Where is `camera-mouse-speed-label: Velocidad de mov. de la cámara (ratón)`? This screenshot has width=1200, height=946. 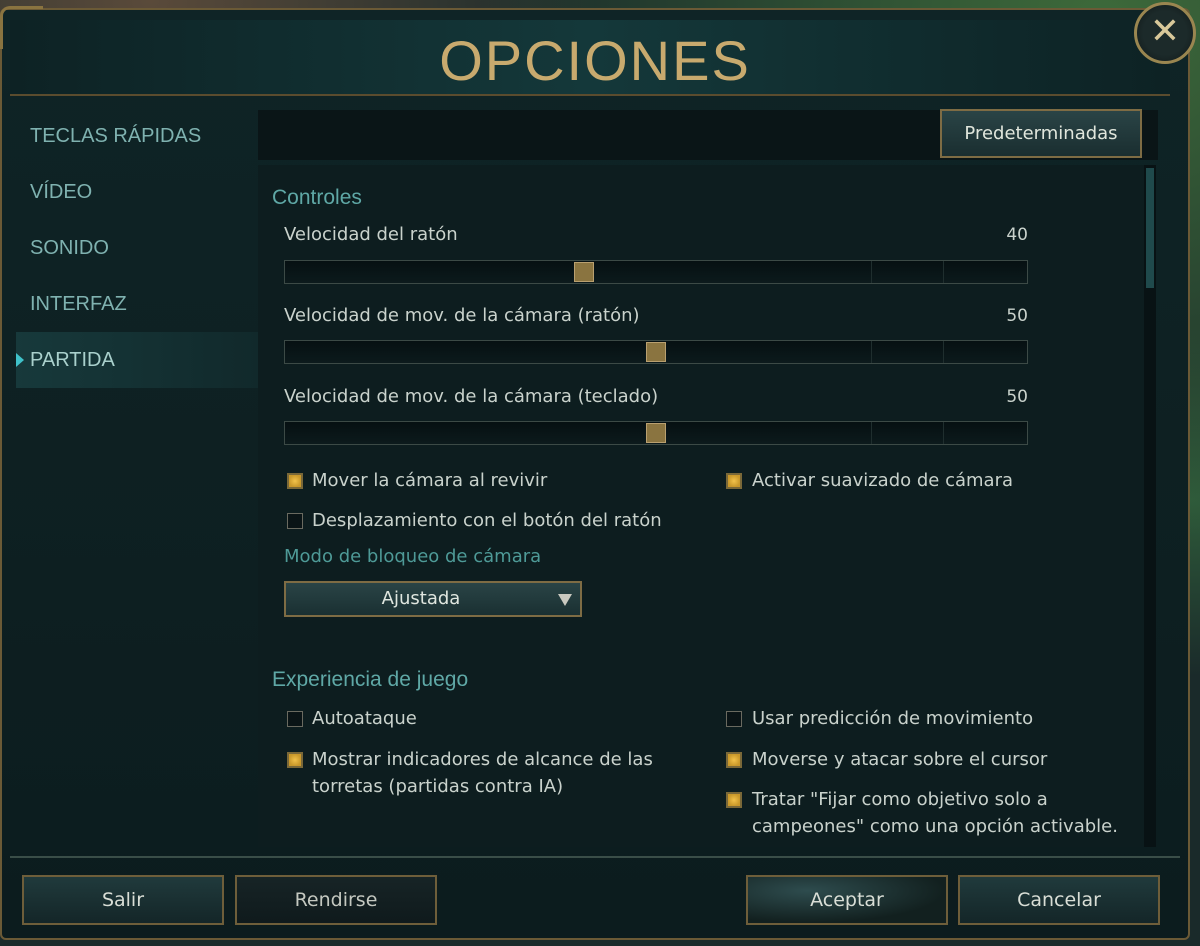
camera-mouse-speed-label: Velocidad de mov. de la cámara (ratón) is located at coordinates (462, 315).